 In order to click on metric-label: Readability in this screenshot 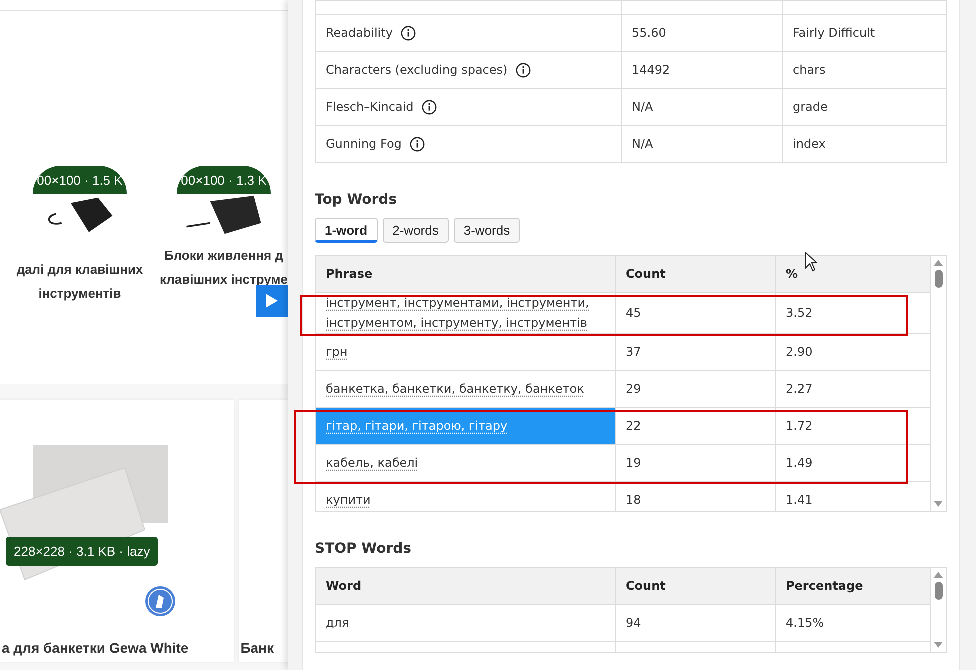, I will do `click(359, 33)`.